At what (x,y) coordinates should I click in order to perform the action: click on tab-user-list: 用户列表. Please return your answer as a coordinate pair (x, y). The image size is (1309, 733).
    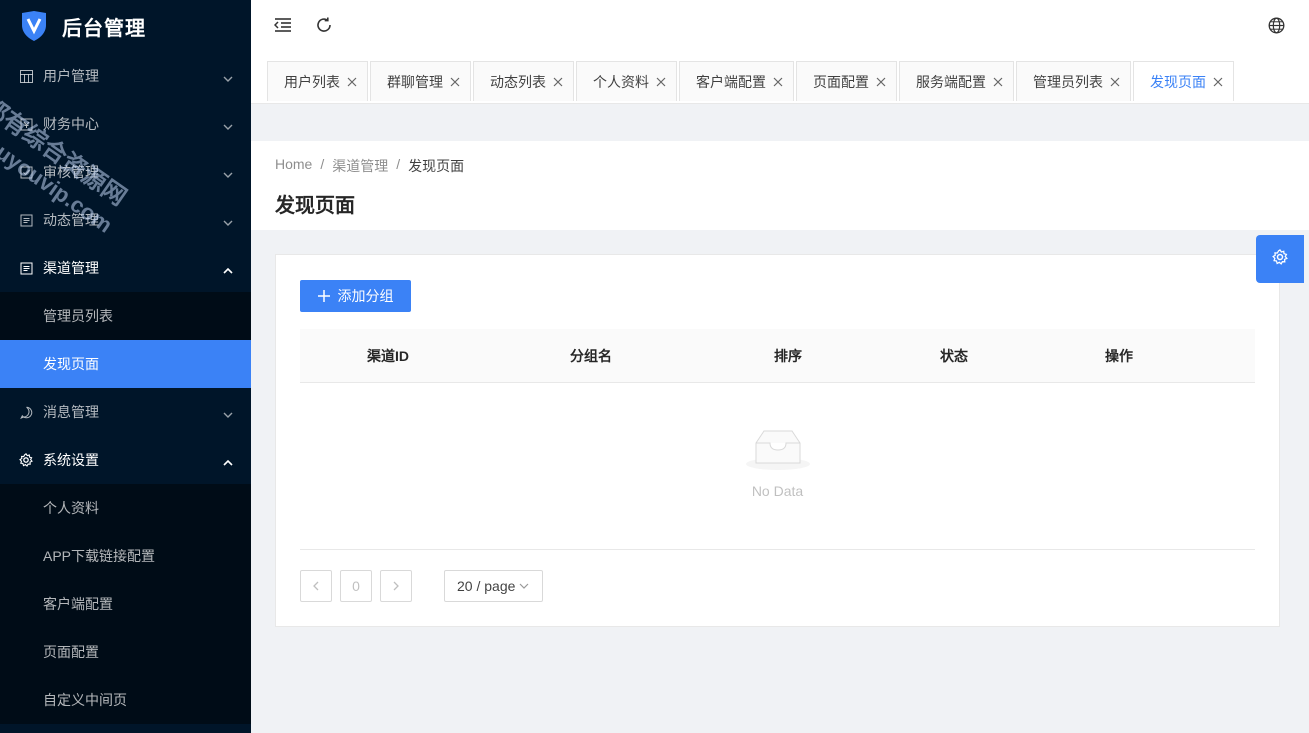
    Looking at the image, I should click on (317, 81).